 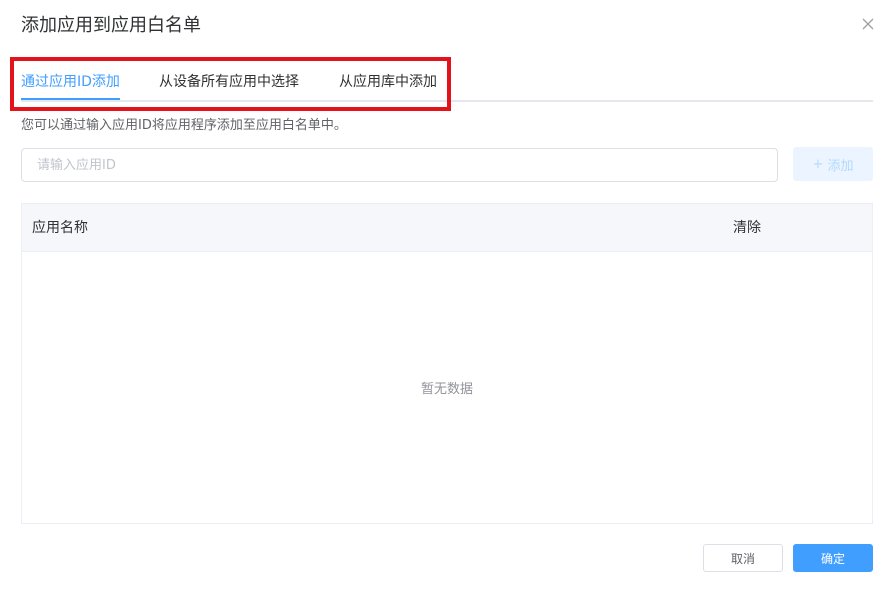 What do you see at coordinates (60, 228) in the screenshot?
I see `column-header-app-name: 应用名称` at bounding box center [60, 228].